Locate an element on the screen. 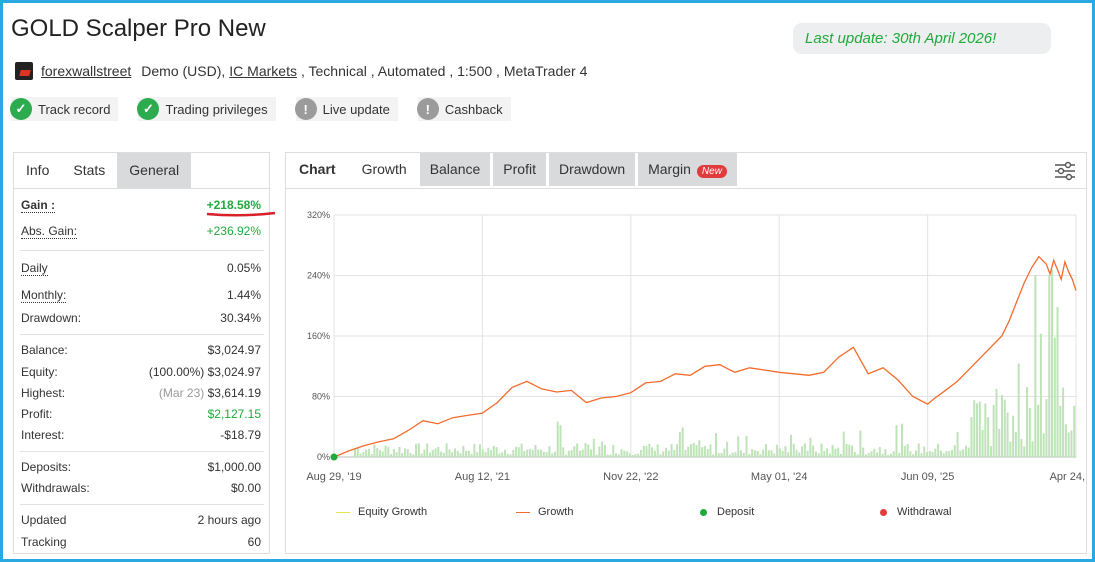 The height and width of the screenshot is (562, 1095). legend-deposit: Deposit is located at coordinates (727, 512).